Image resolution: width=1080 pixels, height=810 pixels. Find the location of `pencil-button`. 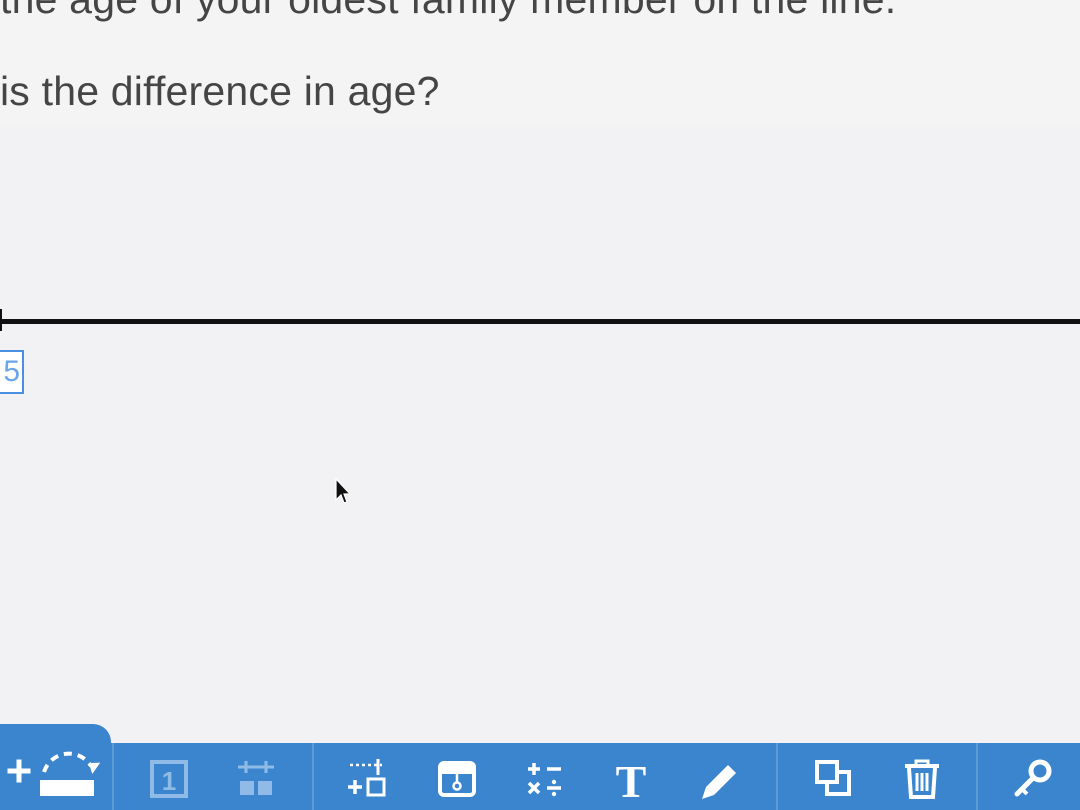

pencil-button is located at coordinates (720, 779).